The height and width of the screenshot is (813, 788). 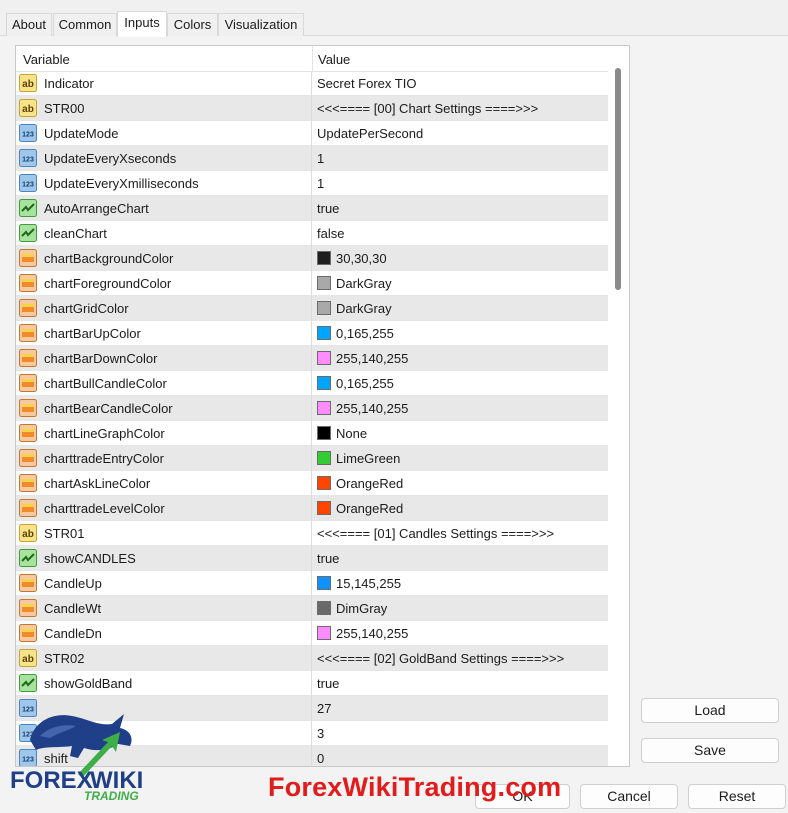 I want to click on variable-value: 0, so click(x=320, y=758).